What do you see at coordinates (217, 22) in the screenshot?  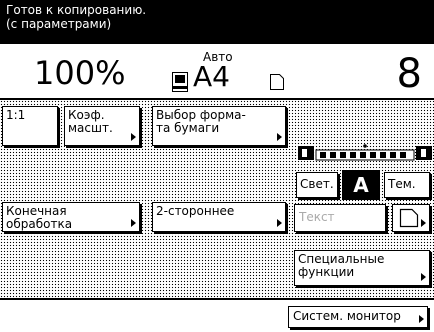 I see `status-bar: Готов к копированию. (с параметрами)` at bounding box center [217, 22].